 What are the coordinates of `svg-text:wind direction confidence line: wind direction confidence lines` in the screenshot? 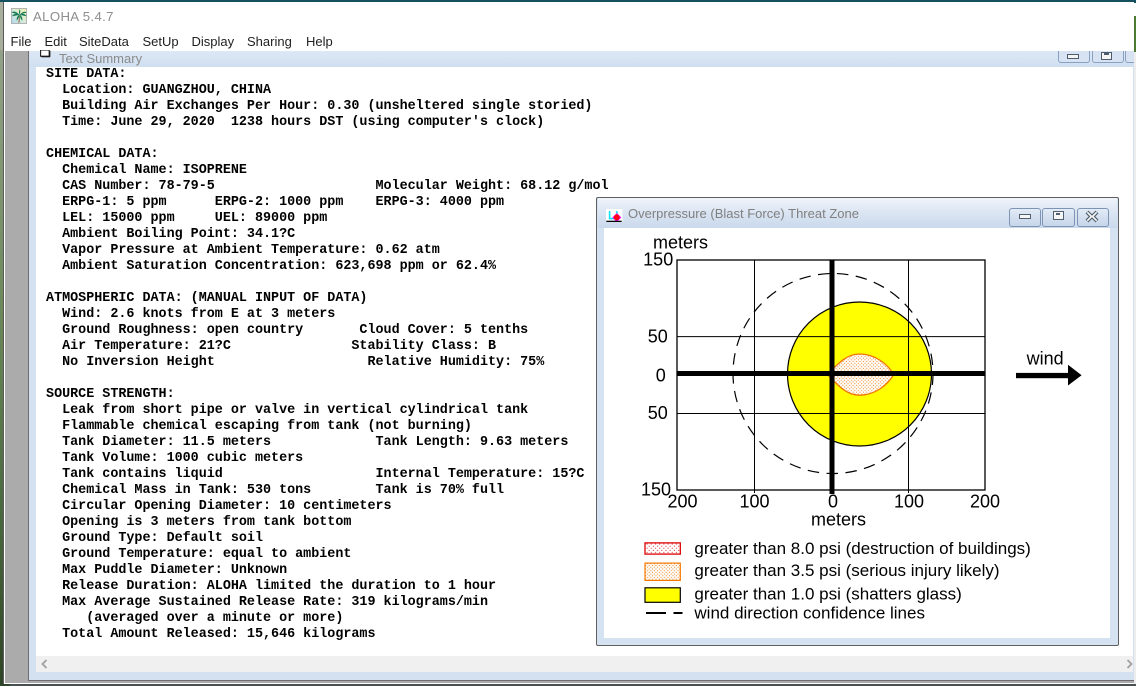 It's located at (809, 613).